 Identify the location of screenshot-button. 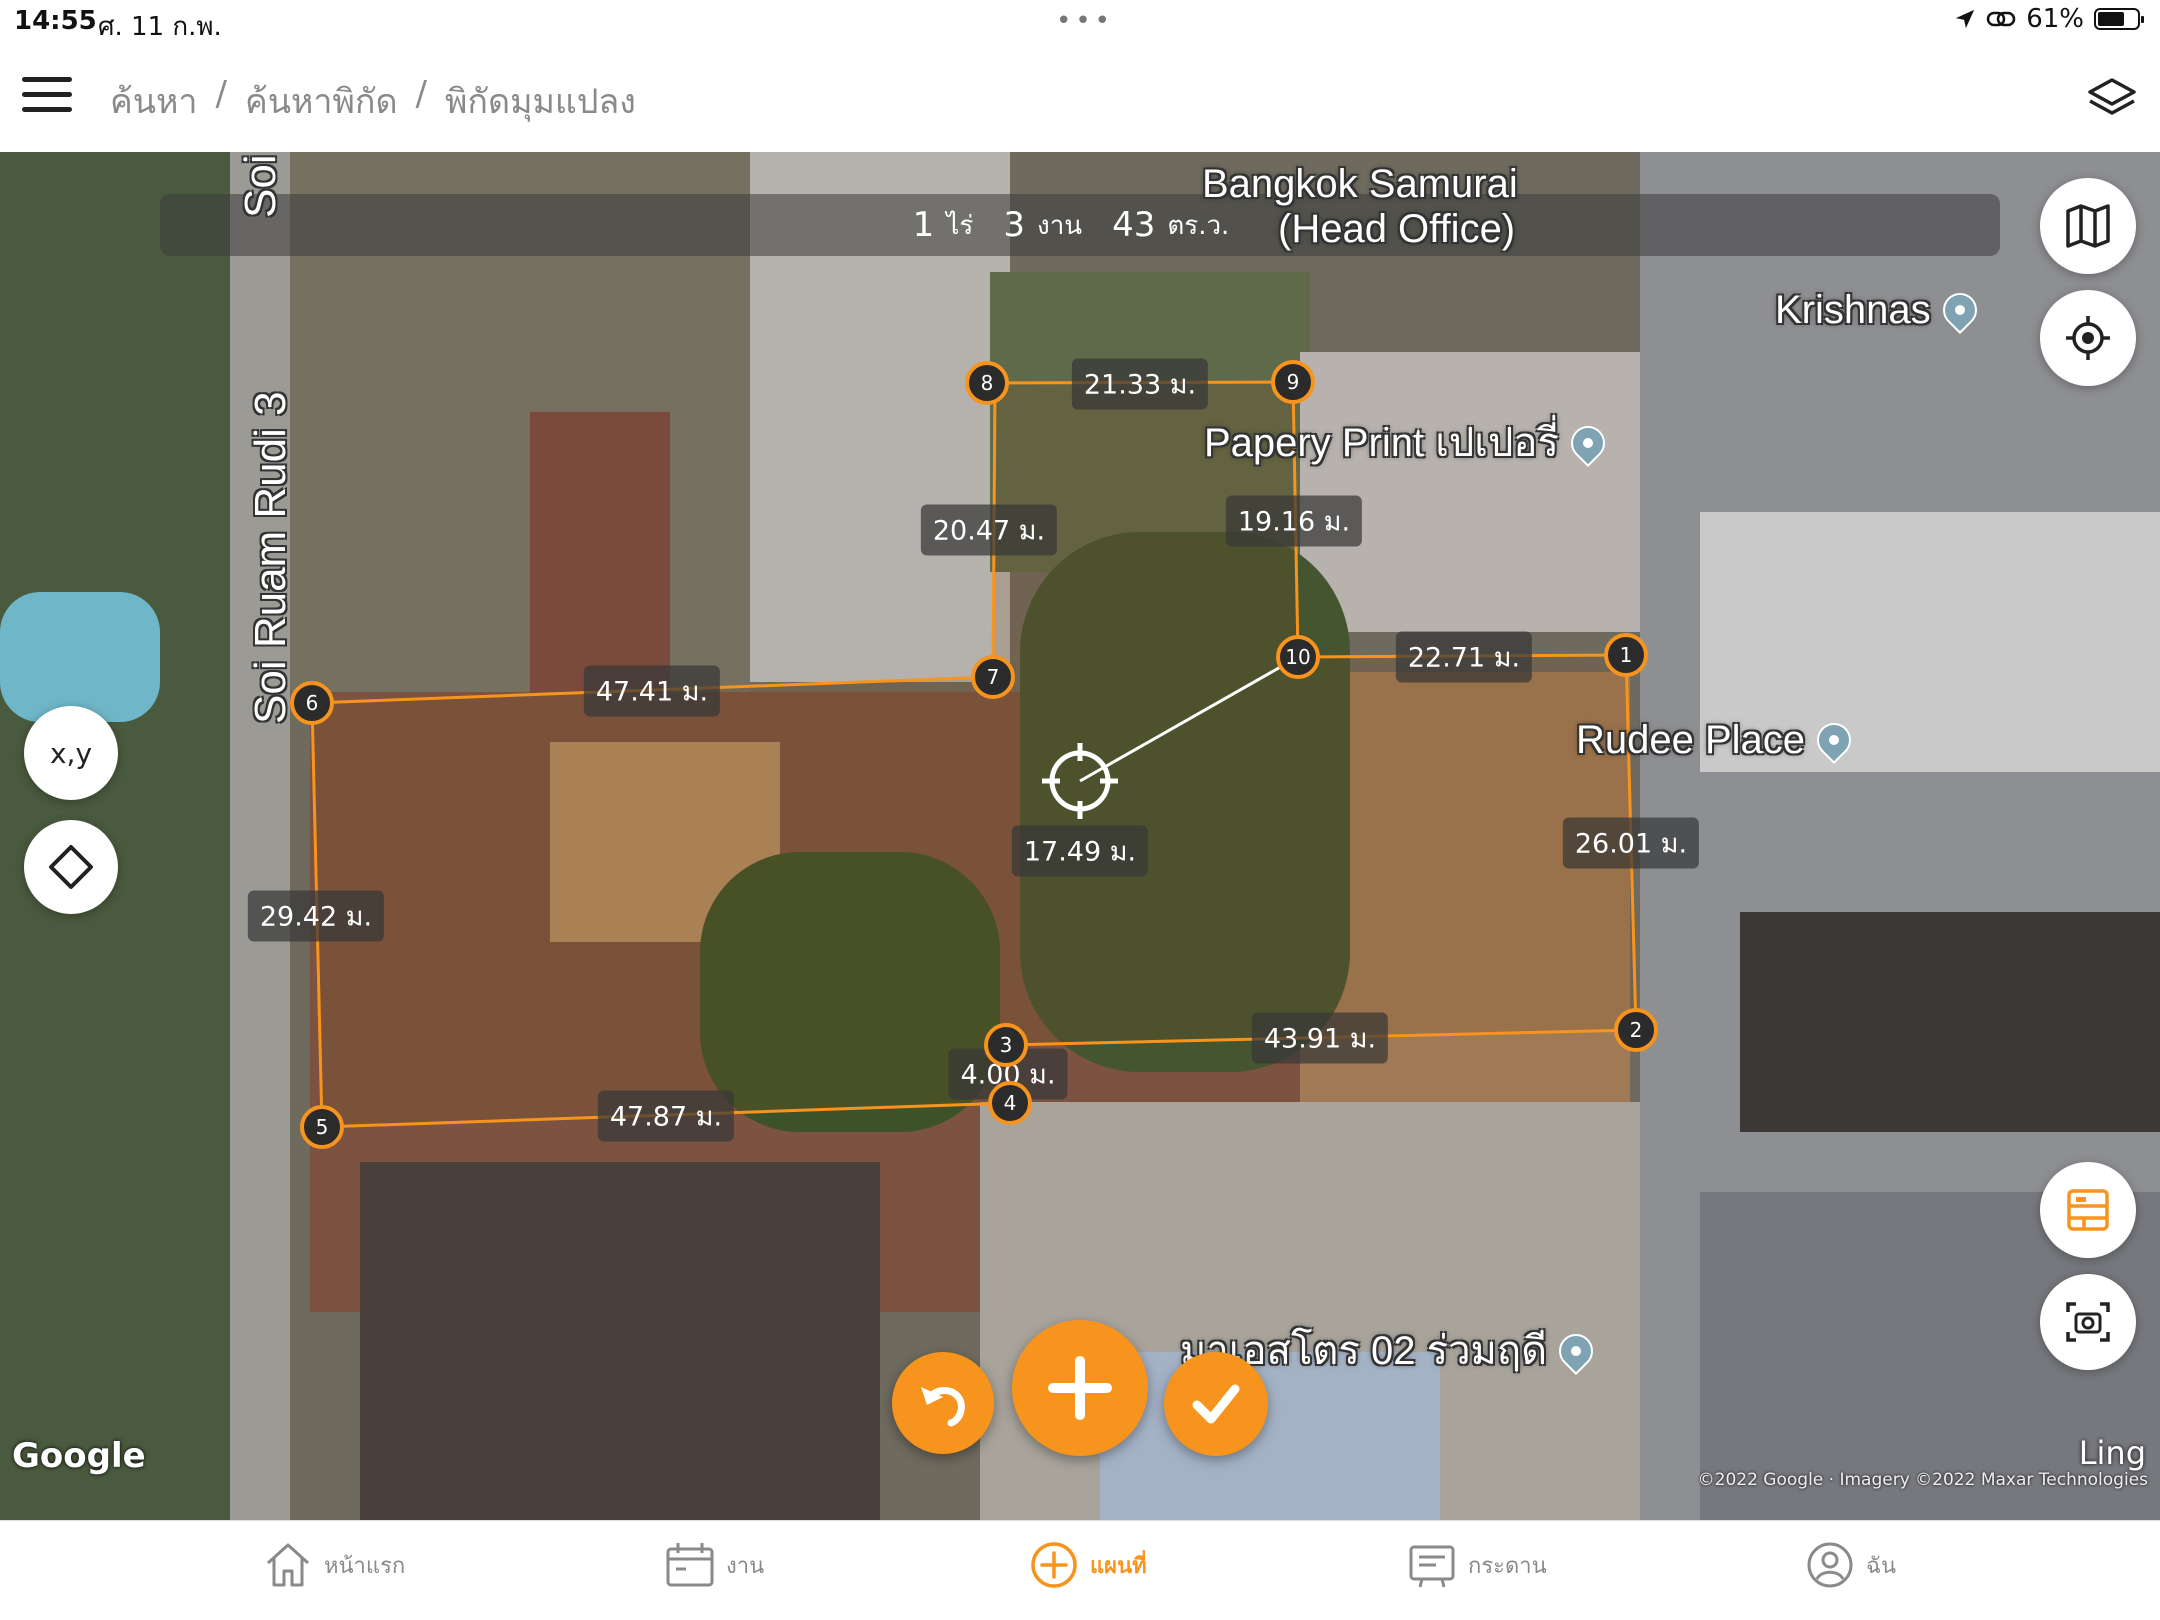
(2088, 1322).